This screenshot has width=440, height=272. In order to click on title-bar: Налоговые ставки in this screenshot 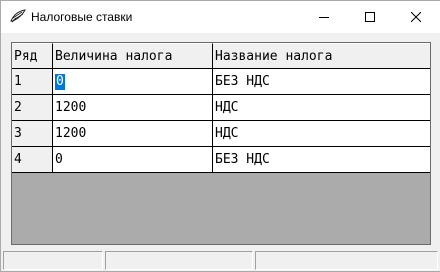, I will do `click(220, 17)`.